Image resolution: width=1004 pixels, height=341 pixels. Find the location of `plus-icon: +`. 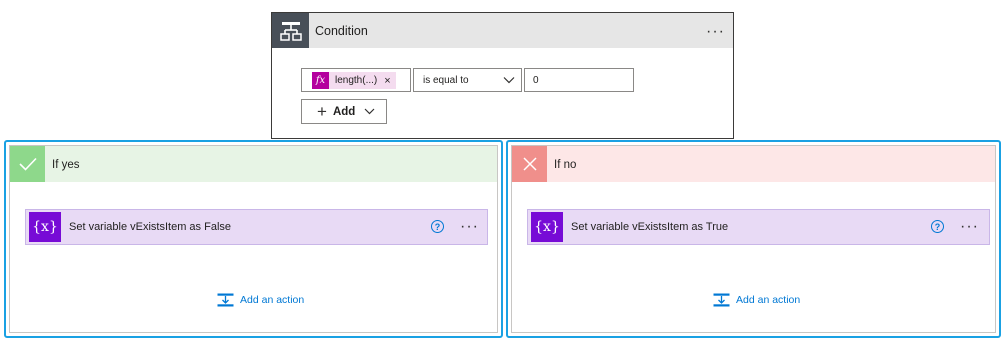

plus-icon: + is located at coordinates (322, 111).